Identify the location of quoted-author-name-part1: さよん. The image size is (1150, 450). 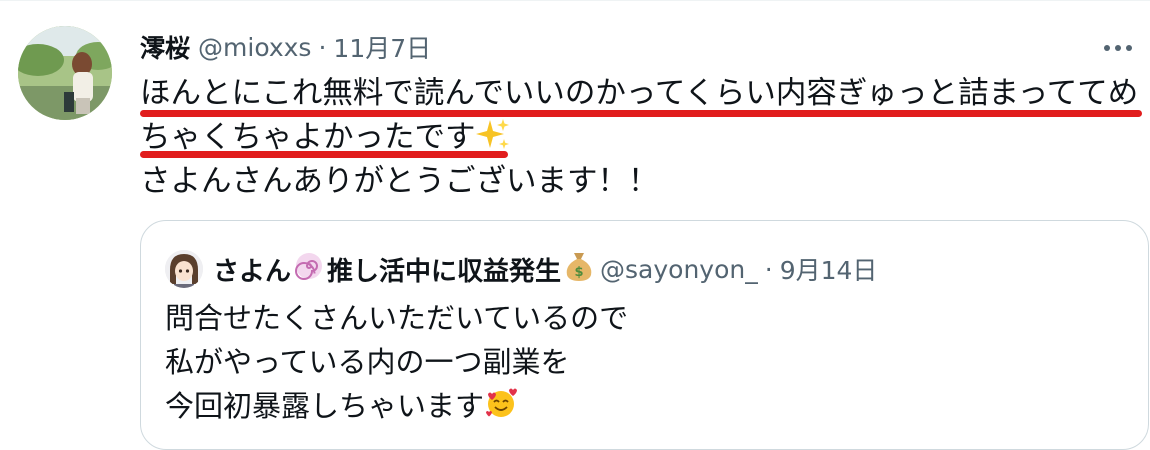
(252, 271).